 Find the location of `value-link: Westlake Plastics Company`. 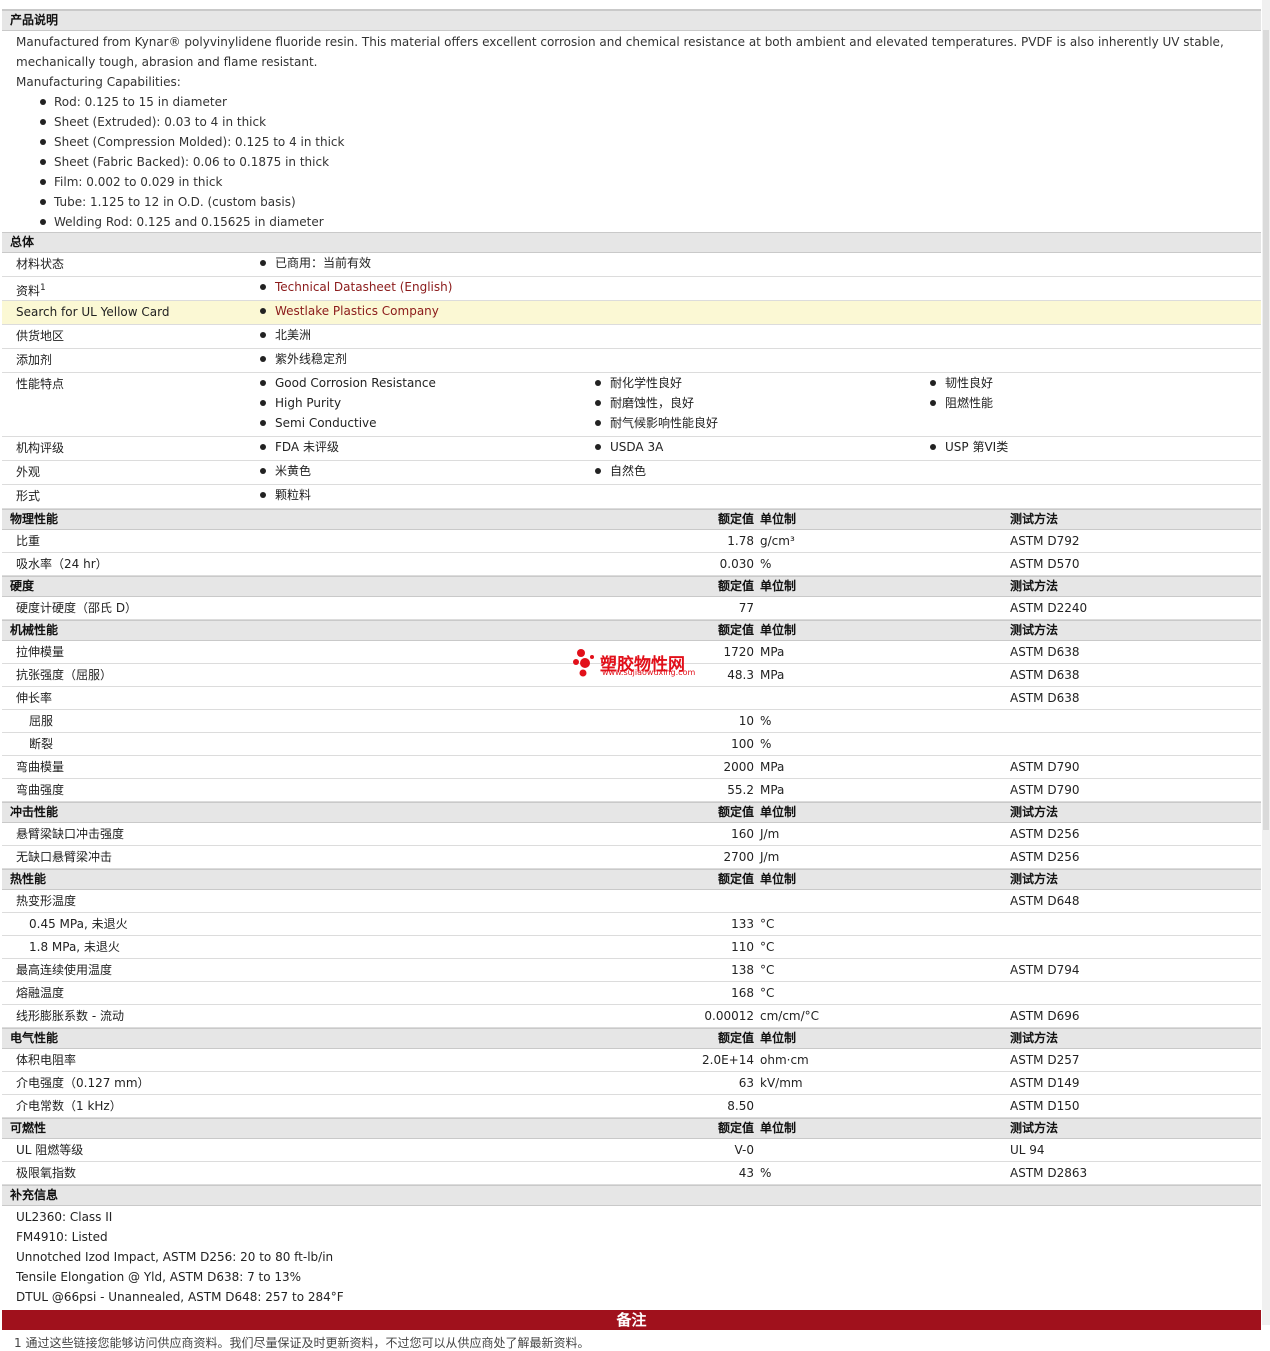

value-link: Westlake Plastics Company is located at coordinates (349, 311).